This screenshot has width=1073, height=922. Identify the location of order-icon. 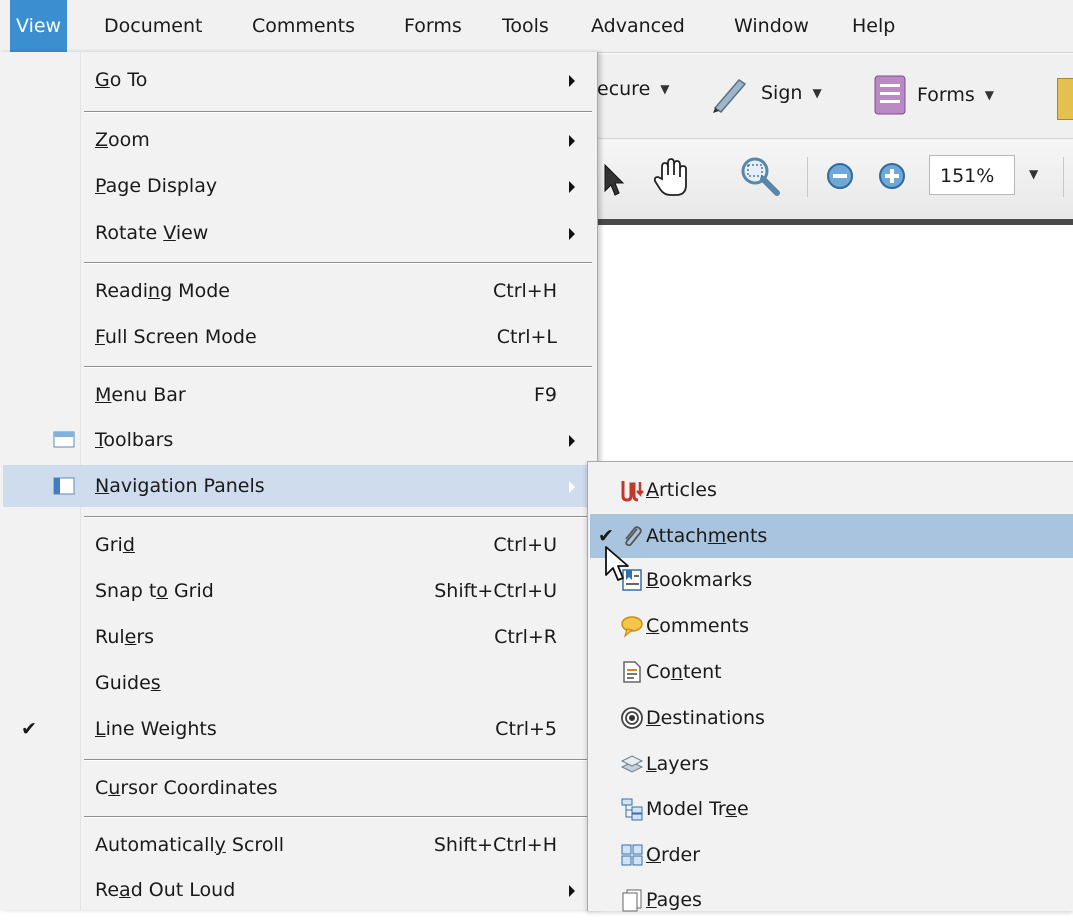
(632, 855).